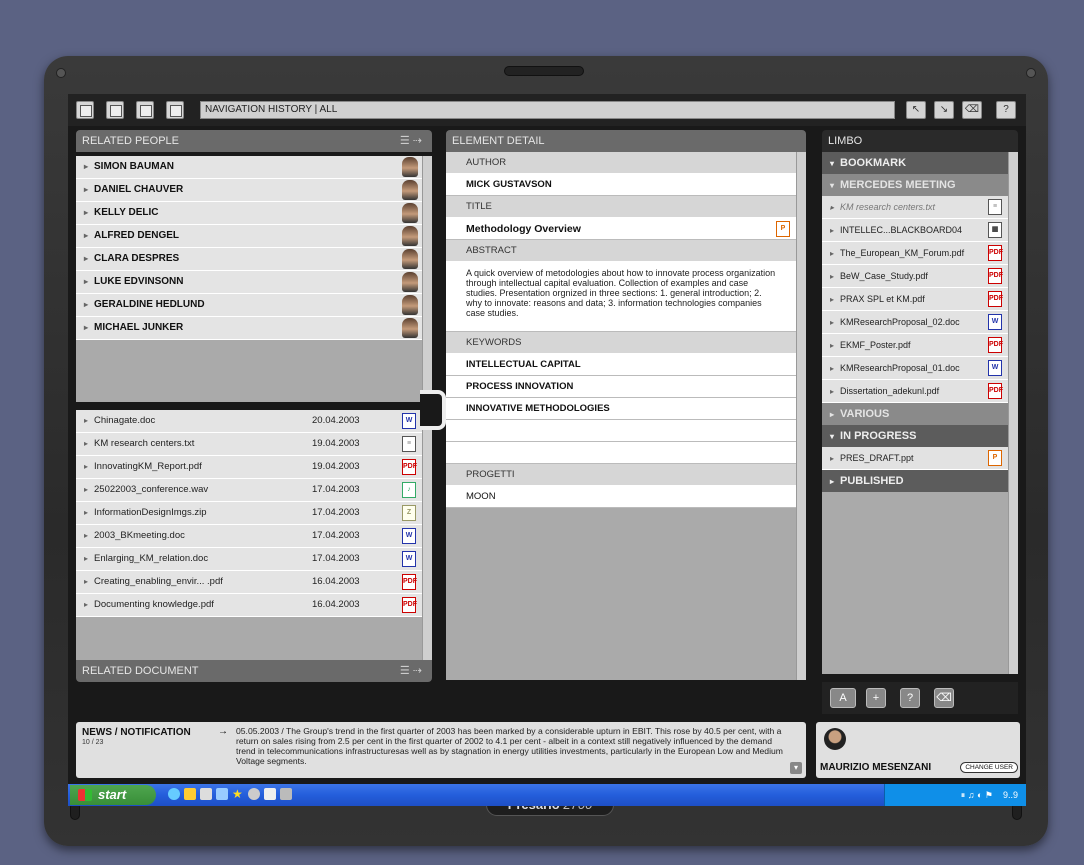  Describe the element at coordinates (901, 230) in the screenshot. I see `limbo-item-name: INTELLEC...BLACKBOARD04` at that location.